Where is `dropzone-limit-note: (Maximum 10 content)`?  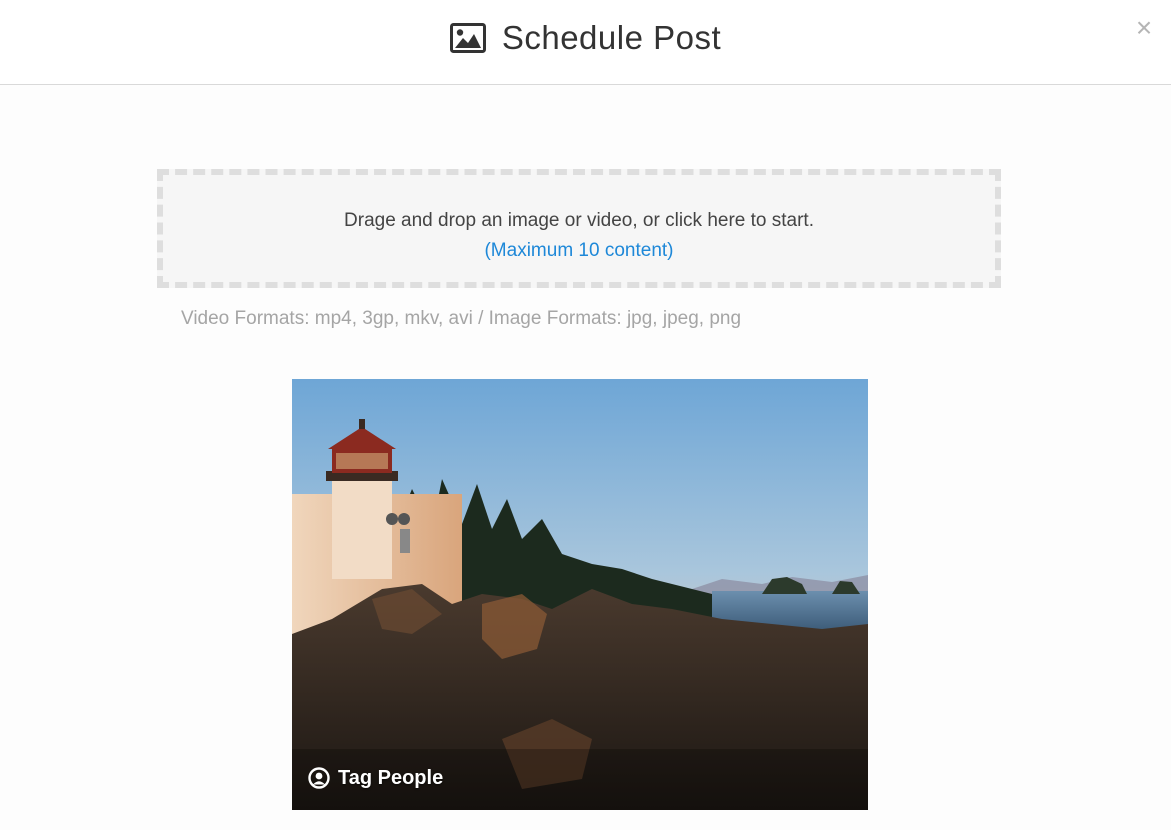 dropzone-limit-note: (Maximum 10 content) is located at coordinates (579, 250).